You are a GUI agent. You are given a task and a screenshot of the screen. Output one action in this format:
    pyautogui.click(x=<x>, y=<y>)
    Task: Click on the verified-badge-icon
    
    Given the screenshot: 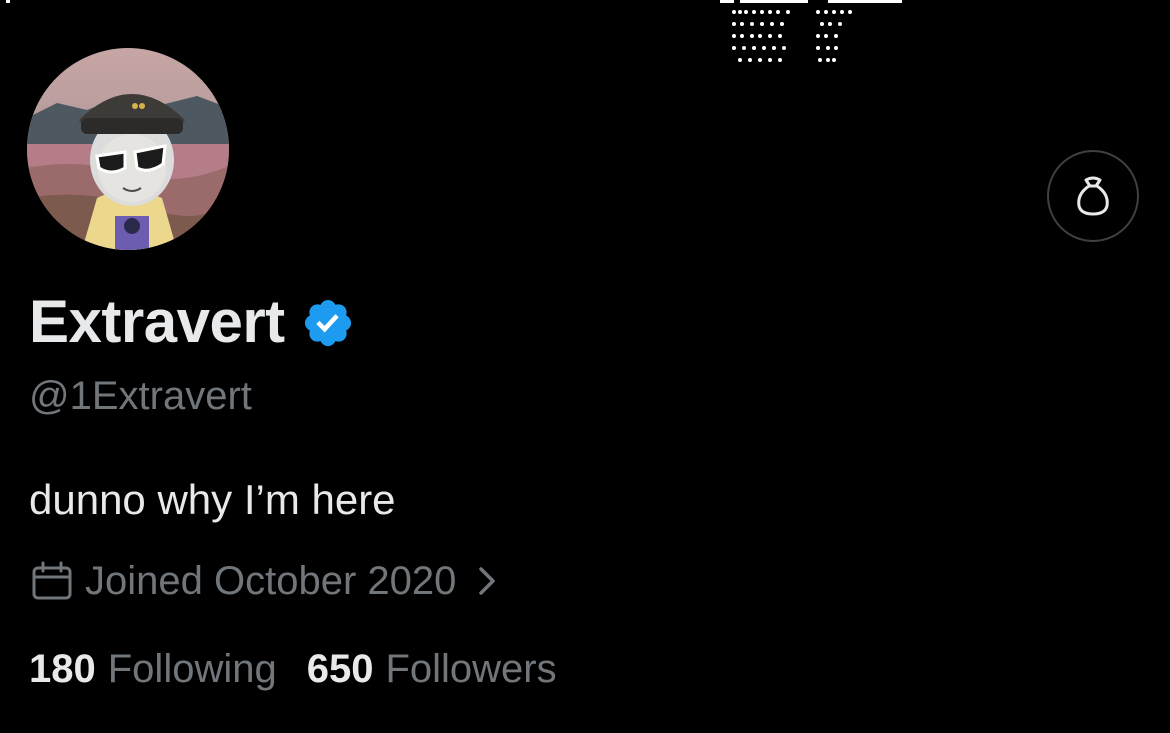 What is the action you would take?
    pyautogui.click(x=328, y=323)
    